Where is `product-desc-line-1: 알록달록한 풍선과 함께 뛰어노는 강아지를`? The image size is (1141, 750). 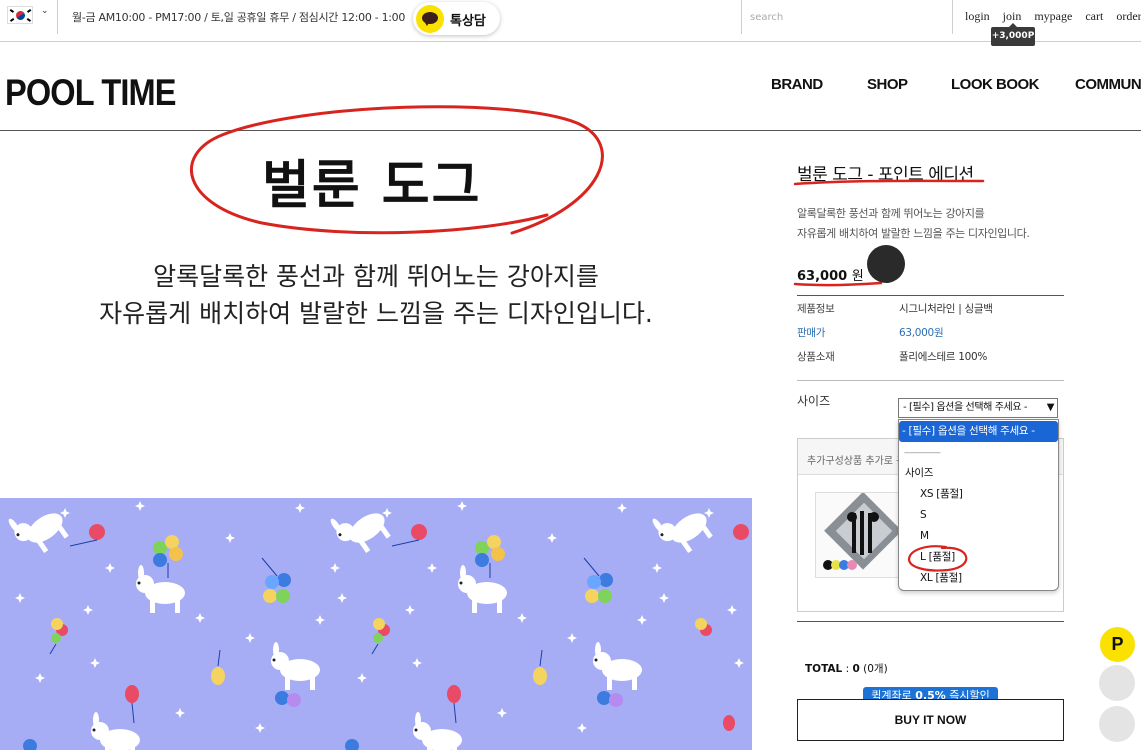
product-desc-line-1: 알록달록한 풍선과 함께 뛰어노는 강아지를 is located at coordinates (891, 213).